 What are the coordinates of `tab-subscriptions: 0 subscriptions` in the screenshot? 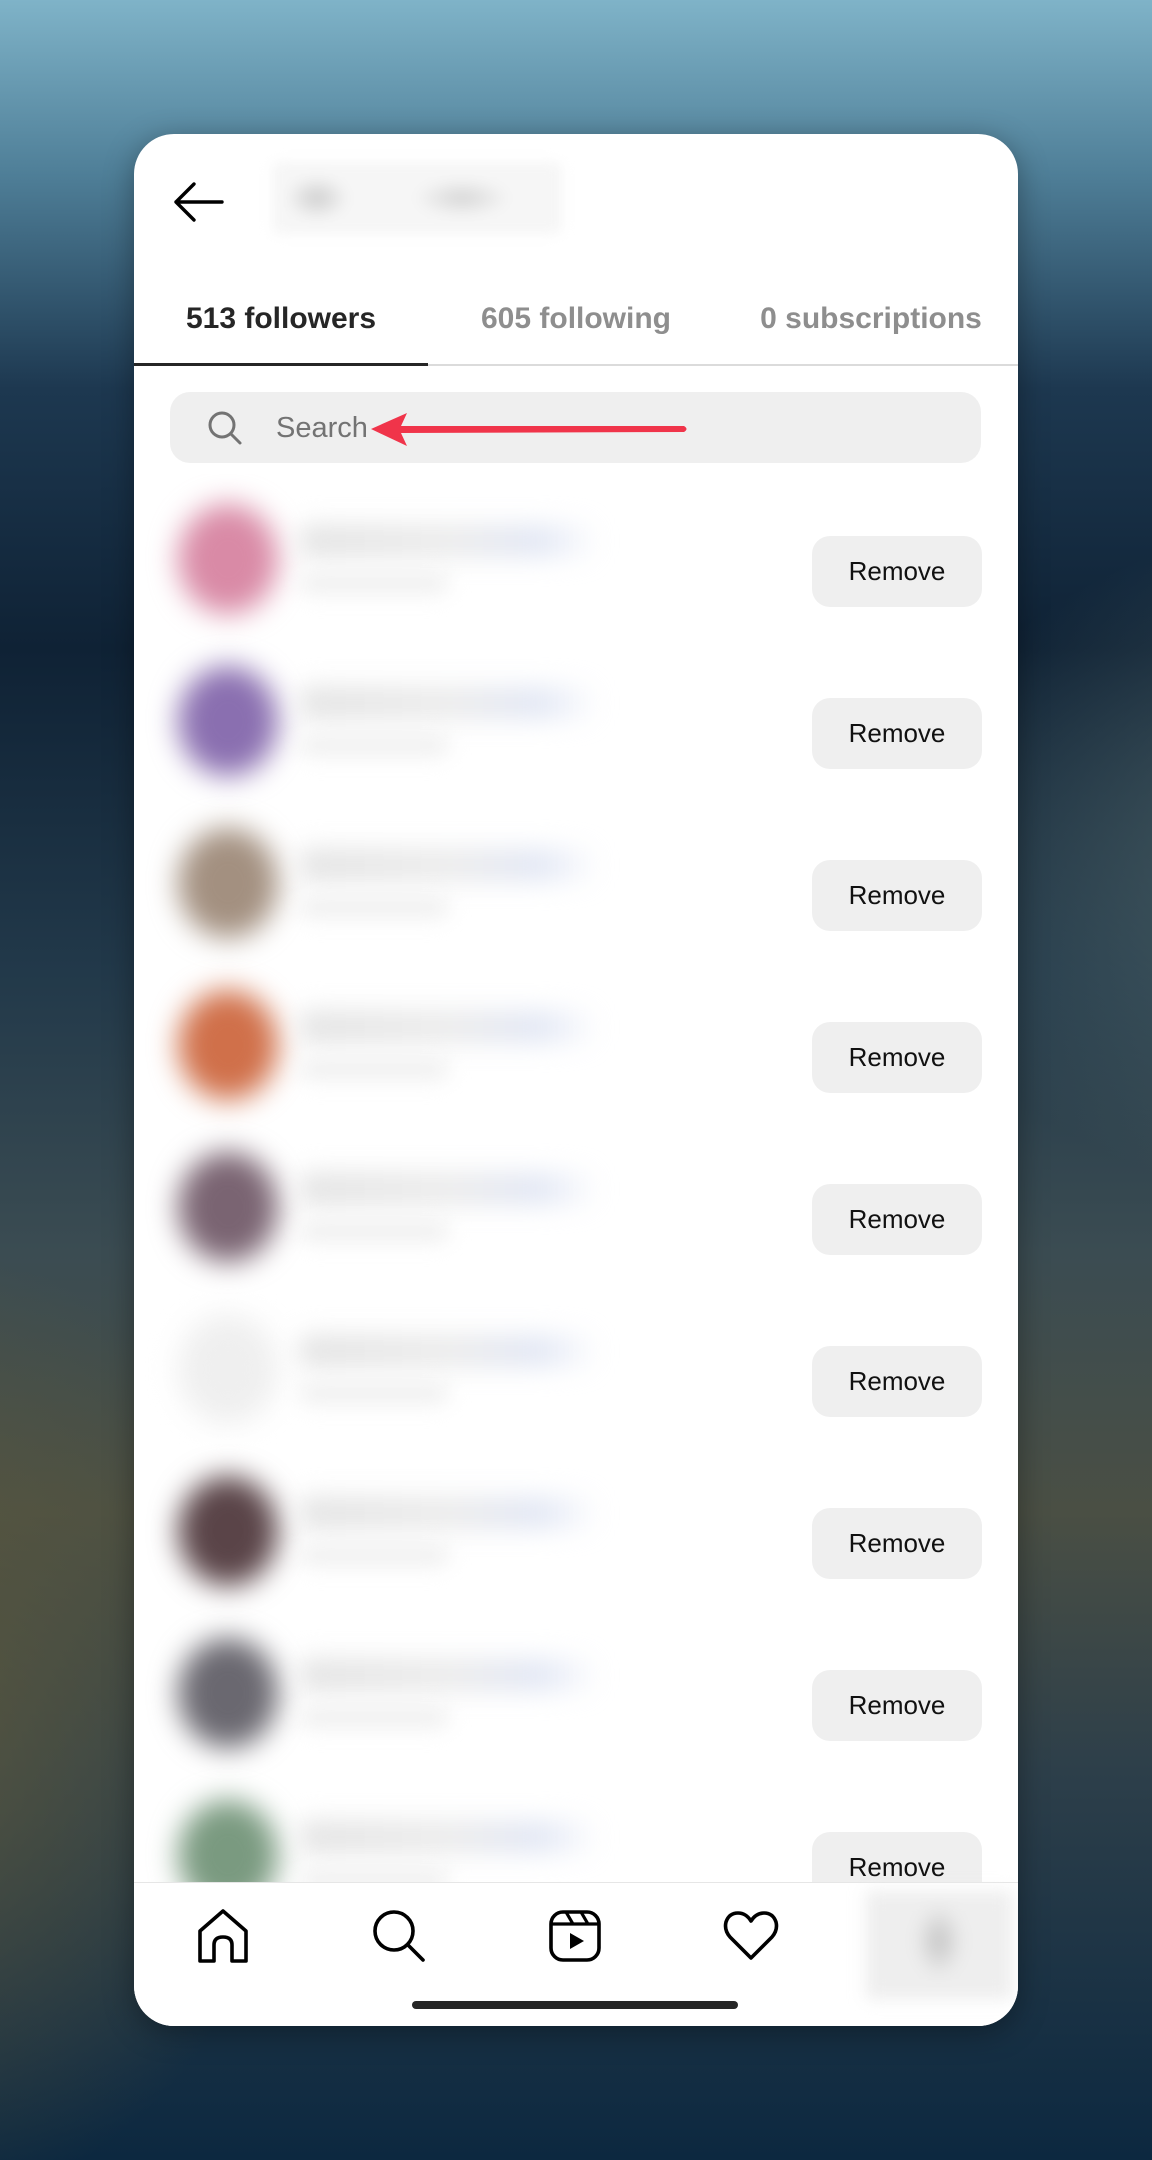 It's located at (871, 319).